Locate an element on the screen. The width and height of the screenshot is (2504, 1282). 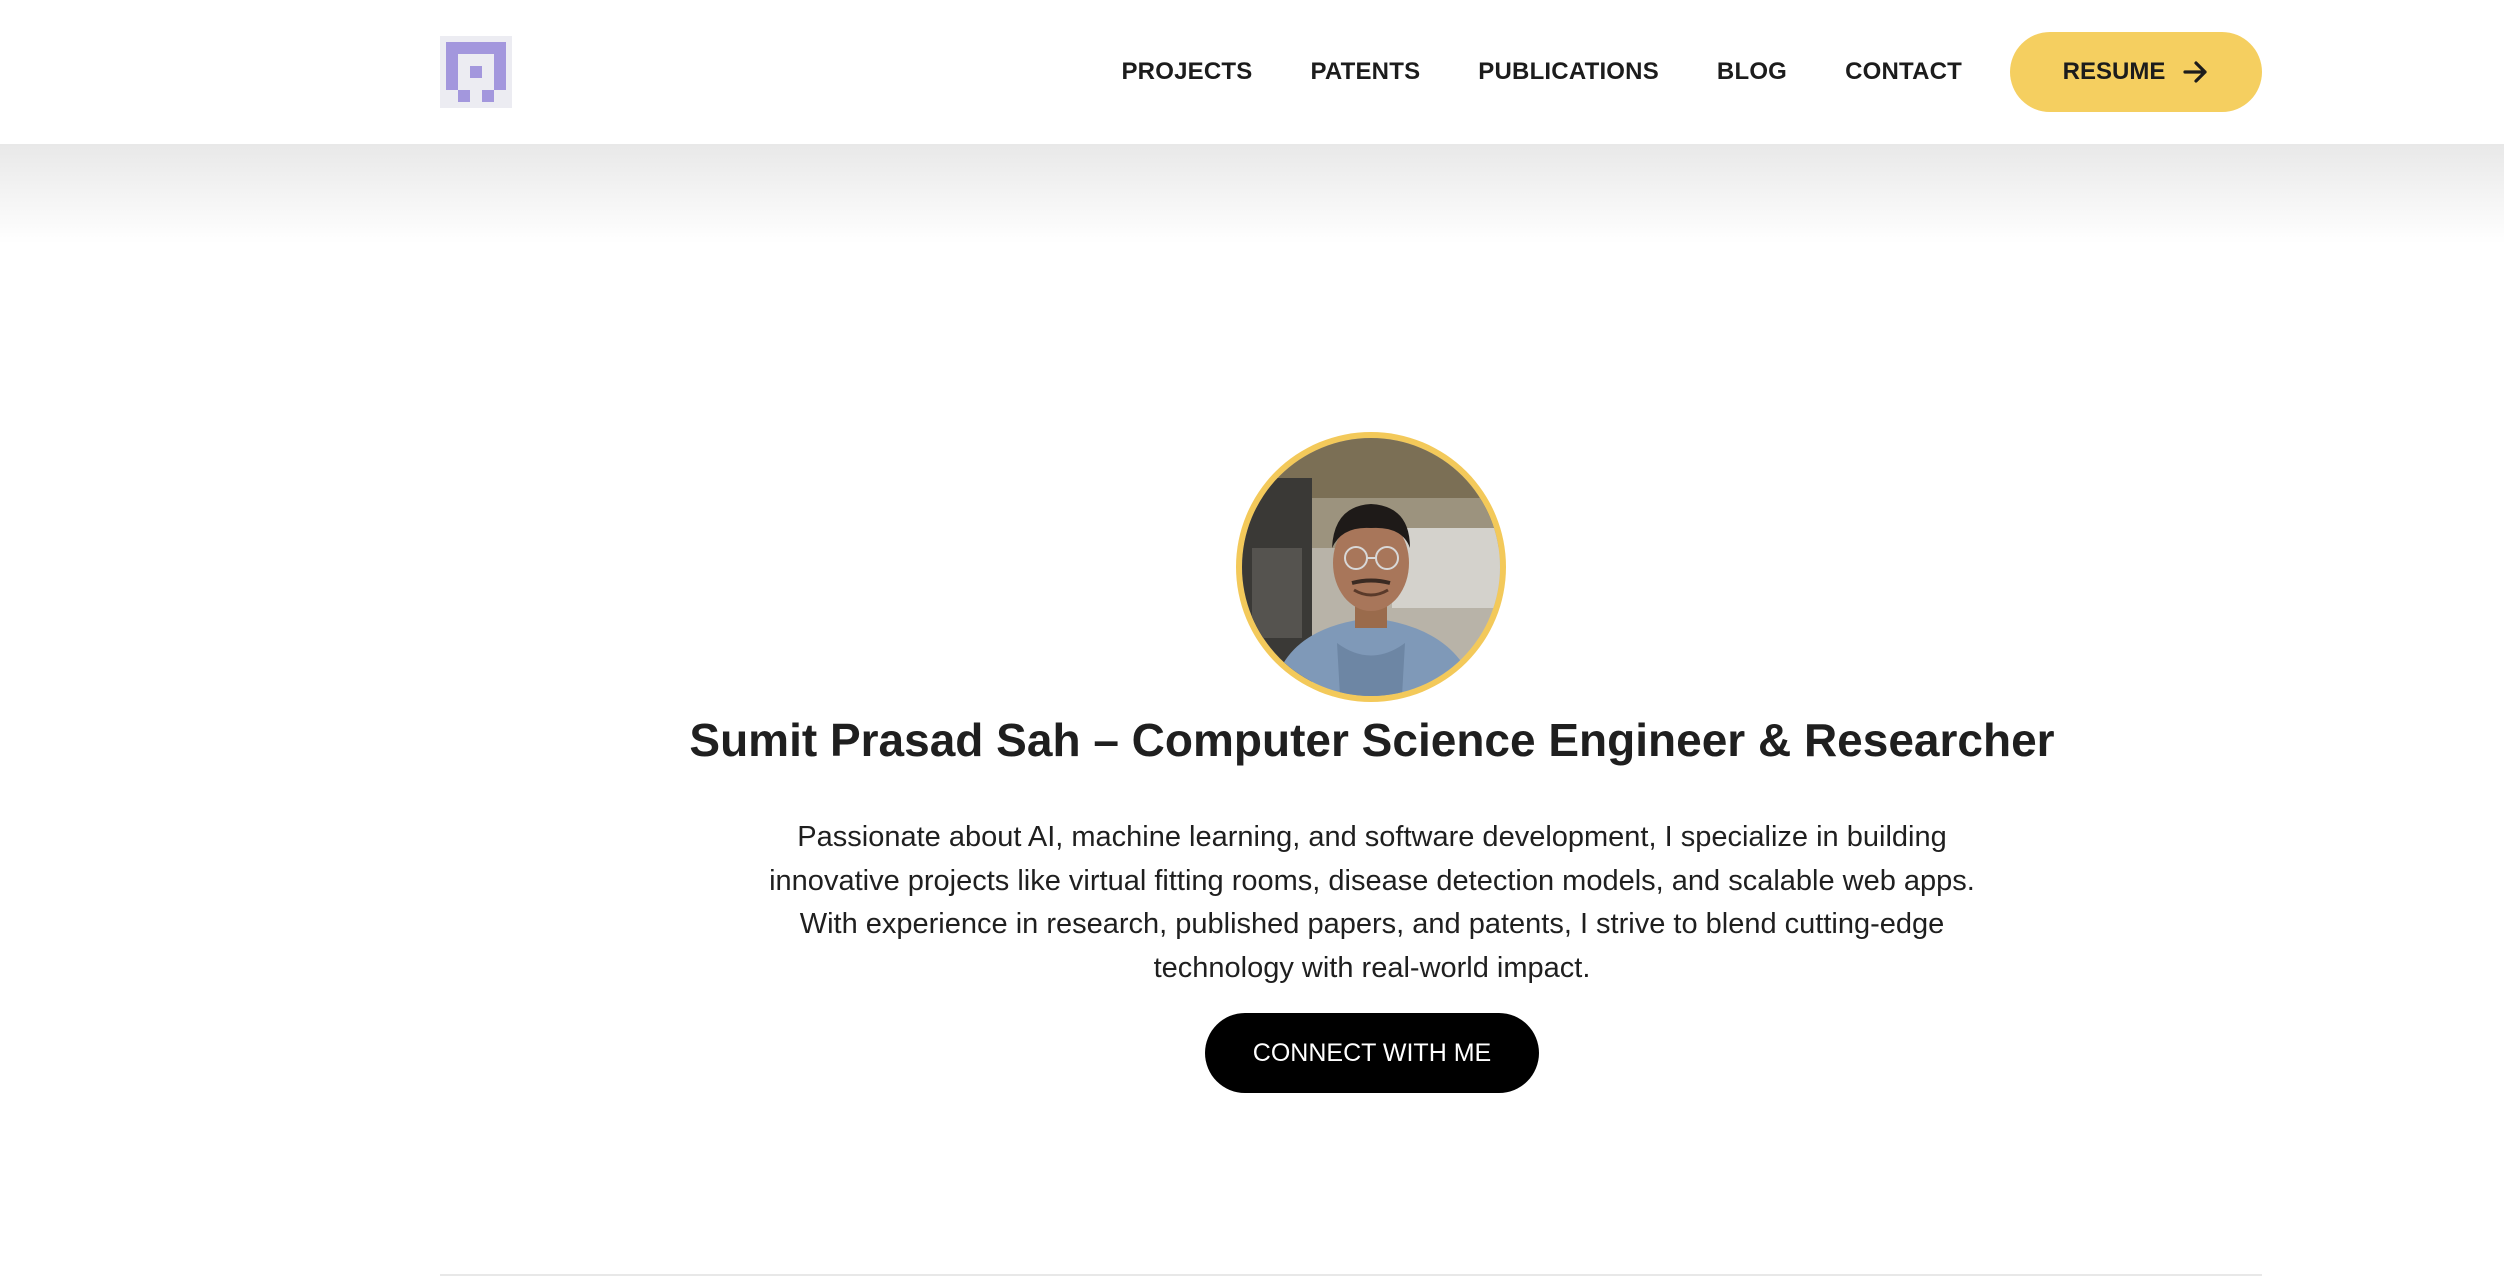
section-divider is located at coordinates (1351, 1275).